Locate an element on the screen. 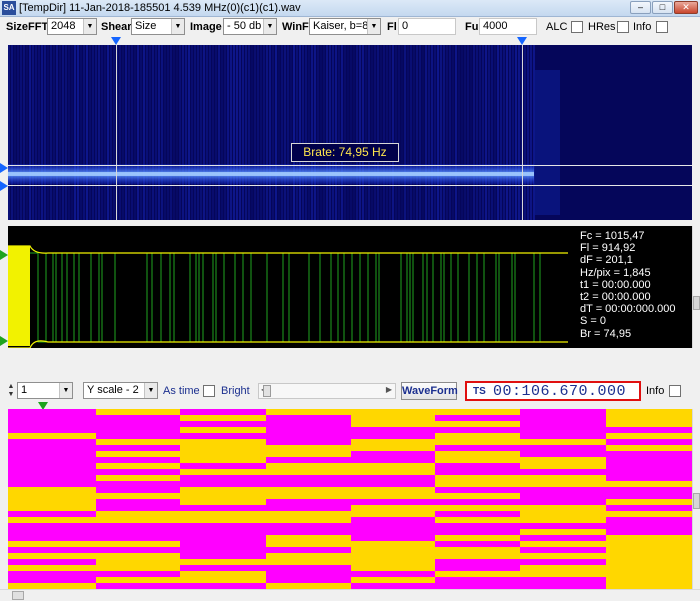  winf-value: Kaiser, b=8 is located at coordinates (341, 26).